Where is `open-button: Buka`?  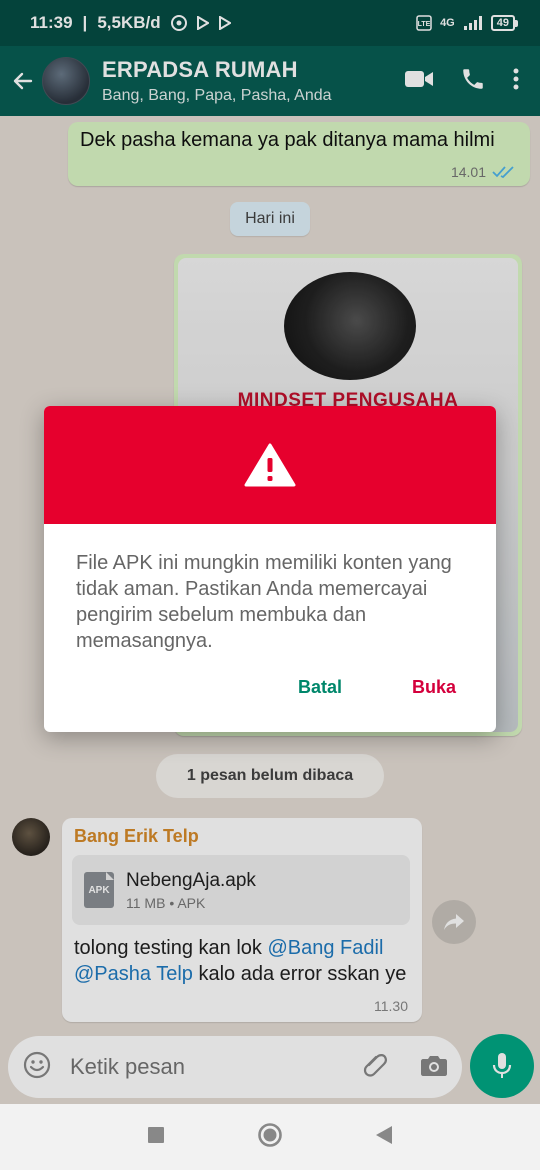
open-button: Buka is located at coordinates (434, 687).